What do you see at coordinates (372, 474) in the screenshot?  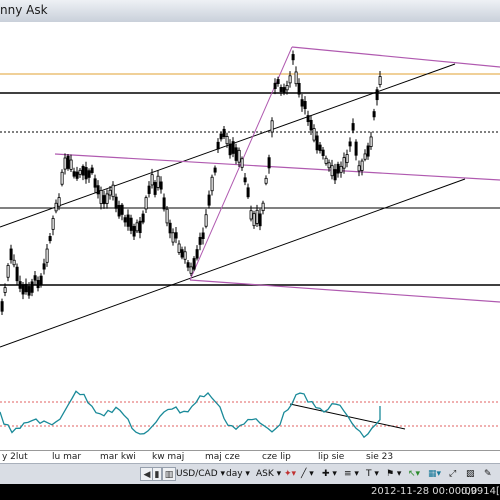 I see `text-tool-icon: T ▾` at bounding box center [372, 474].